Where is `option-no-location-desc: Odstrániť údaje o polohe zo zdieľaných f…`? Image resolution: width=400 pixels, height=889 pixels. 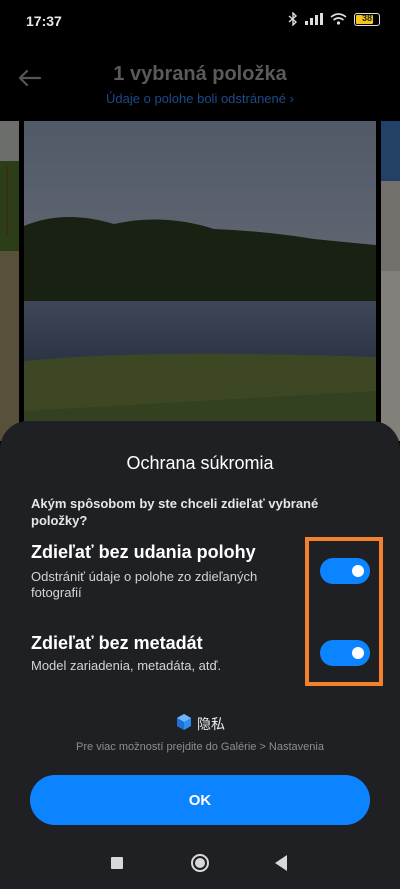 option-no-location-desc: Odstrániť údaje o polohe zo zdieľaných f… is located at coordinates (144, 584).